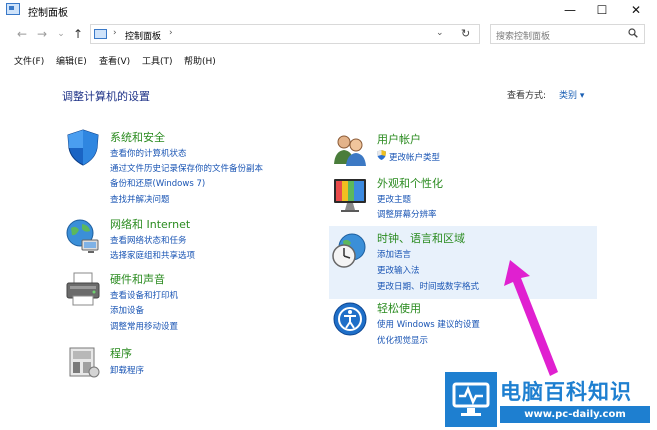 The image size is (657, 430). I want to click on menu-tools: 工具(T), so click(157, 60).